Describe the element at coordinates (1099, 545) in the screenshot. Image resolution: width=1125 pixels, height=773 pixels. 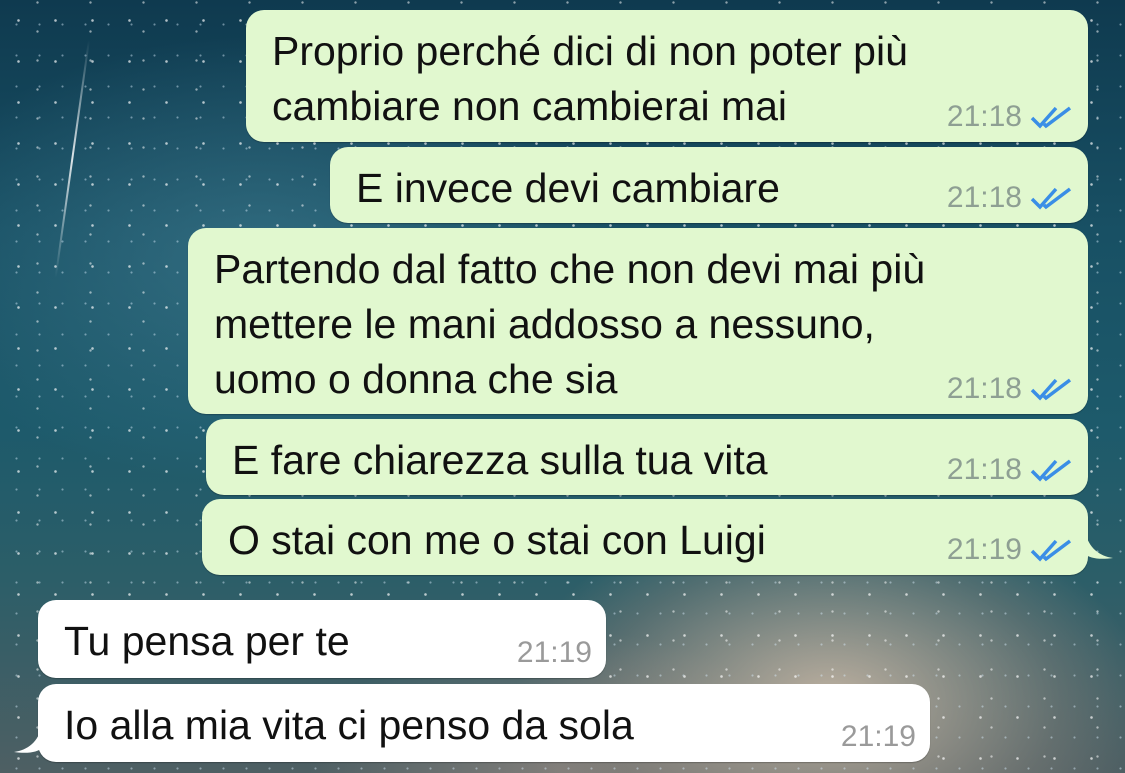
I see `outgoing-bubble-tail` at that location.